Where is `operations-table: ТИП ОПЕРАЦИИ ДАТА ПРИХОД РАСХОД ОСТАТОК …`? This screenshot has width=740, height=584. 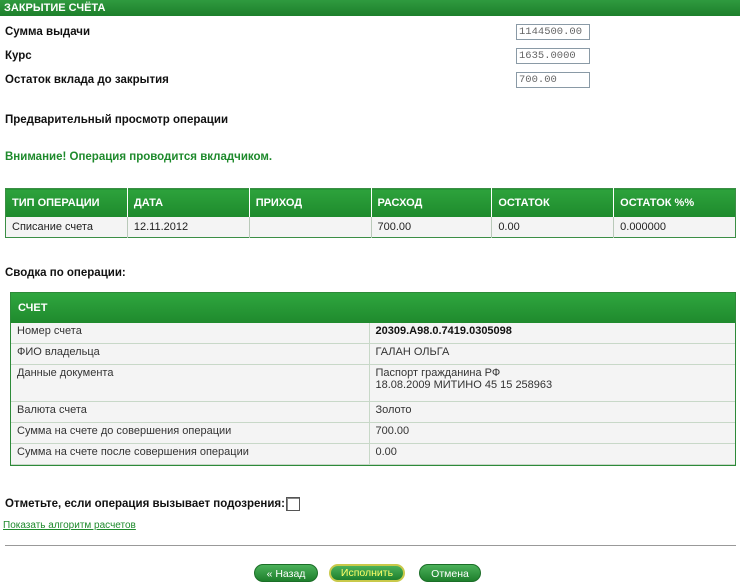
operations-table: ТИП ОПЕРАЦИИ ДАТА ПРИХОД РАСХОД ОСТАТОК … is located at coordinates (370, 213).